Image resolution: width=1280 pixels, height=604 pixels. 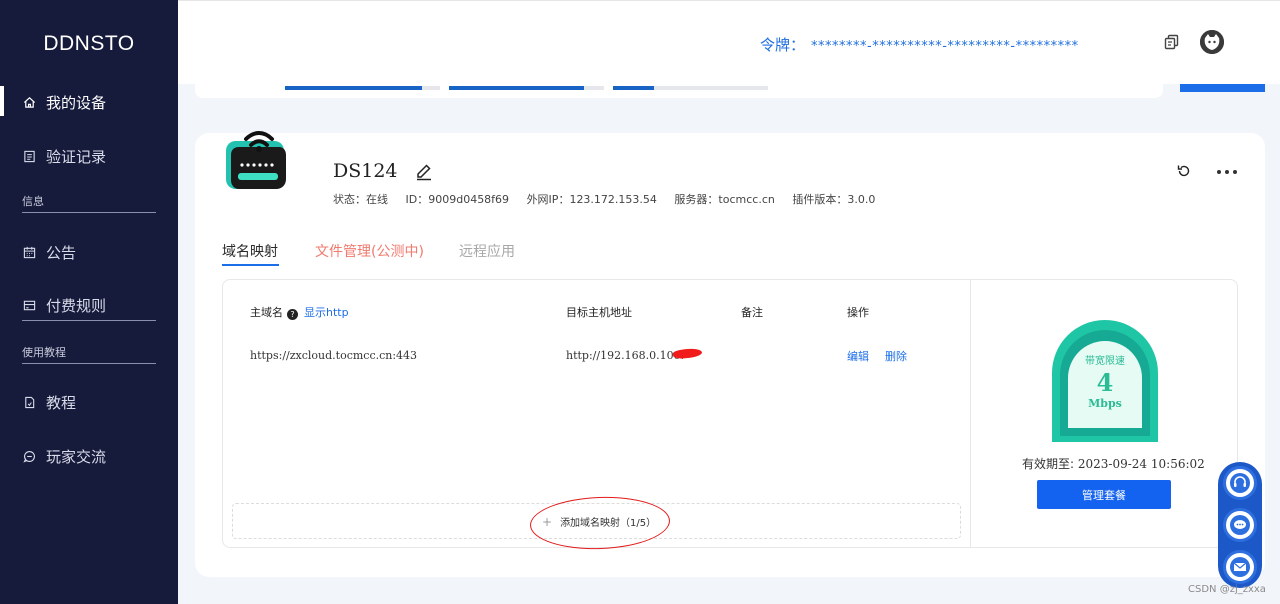 I want to click on calendar-icon, so click(x=29, y=253).